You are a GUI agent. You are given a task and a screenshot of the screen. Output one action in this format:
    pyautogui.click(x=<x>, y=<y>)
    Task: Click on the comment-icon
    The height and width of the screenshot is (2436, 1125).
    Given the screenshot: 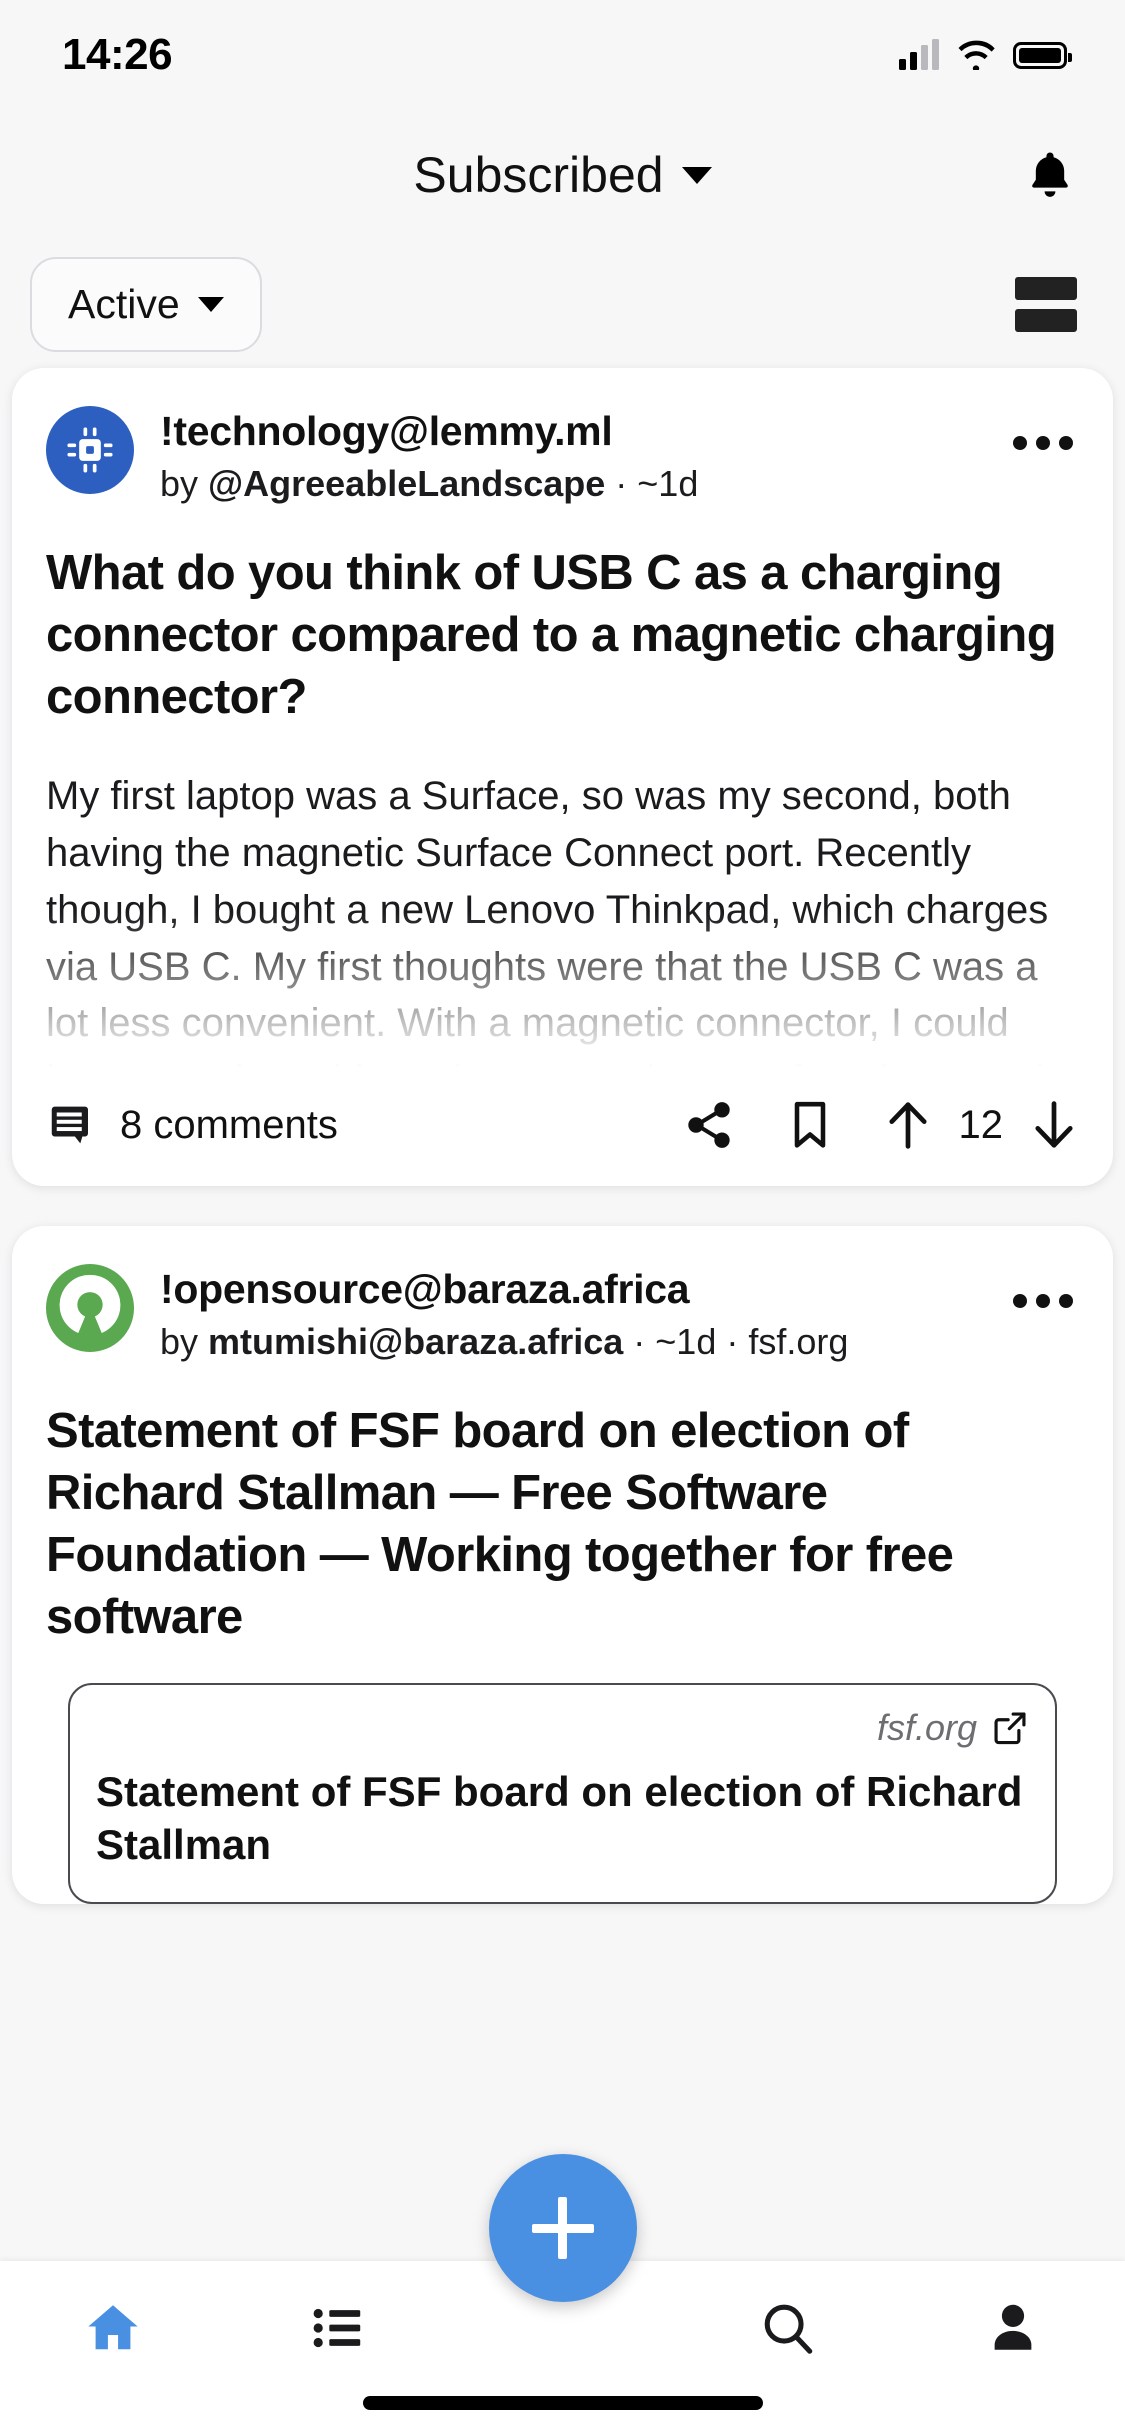 What is the action you would take?
    pyautogui.click(x=73, y=1125)
    